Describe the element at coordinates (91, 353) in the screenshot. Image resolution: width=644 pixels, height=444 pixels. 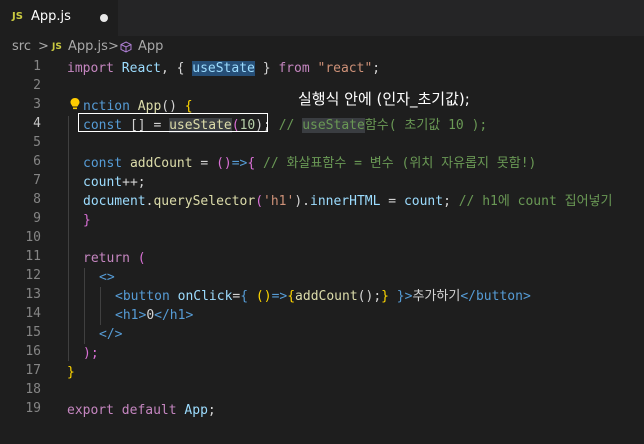
I see `code-line: );` at that location.